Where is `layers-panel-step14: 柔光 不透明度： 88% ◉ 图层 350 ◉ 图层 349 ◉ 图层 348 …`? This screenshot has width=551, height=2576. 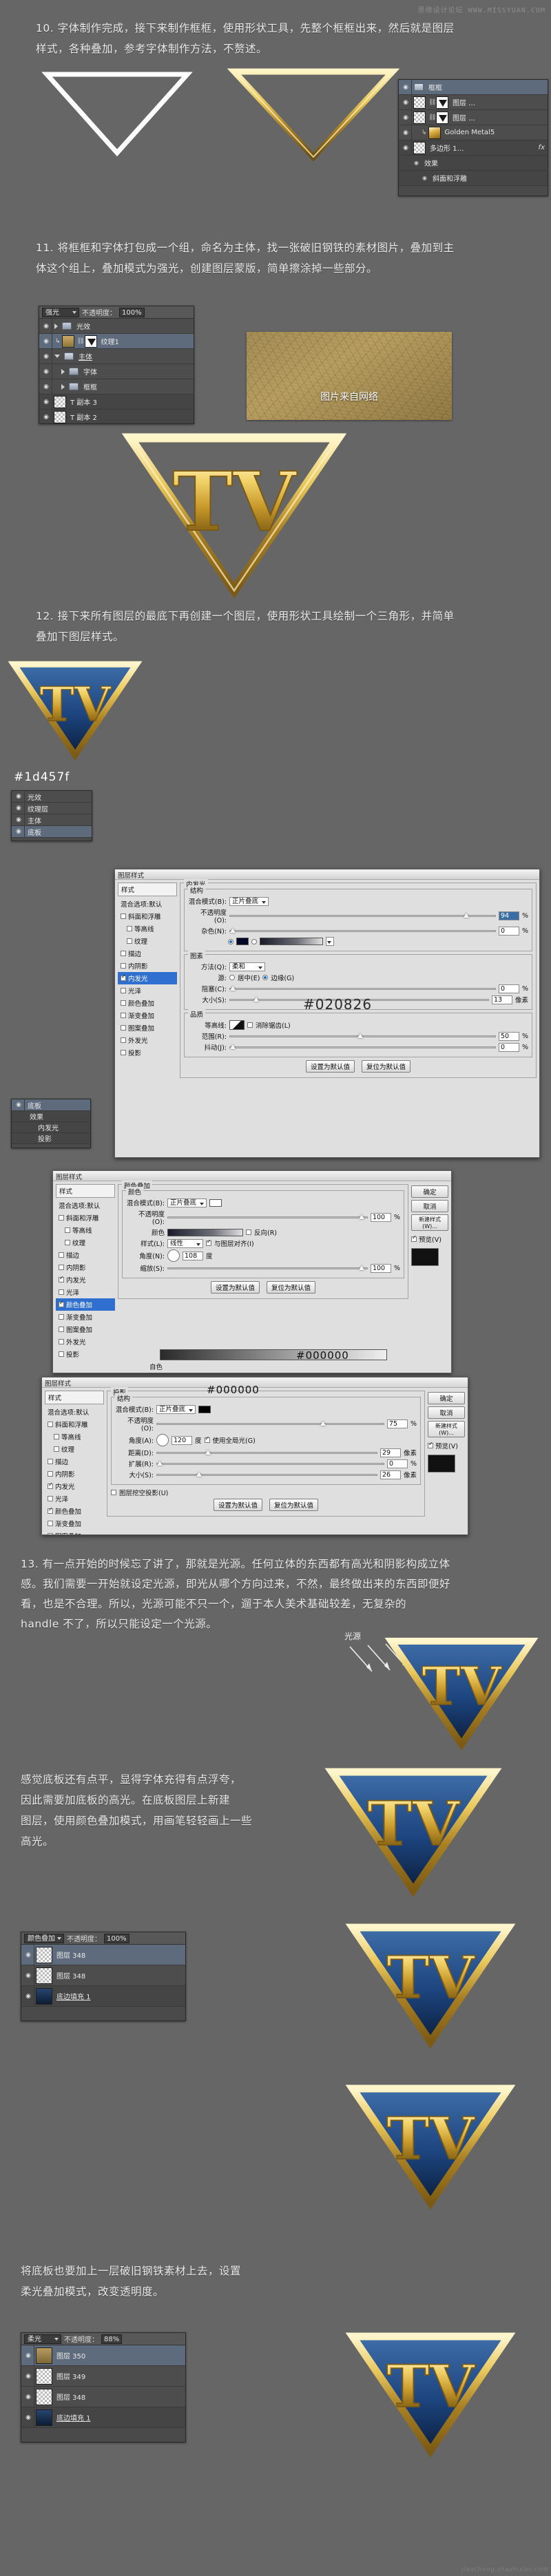
layers-panel-step14: 柔光 不透明度： 88% ◉ 图层 350 ◉ 图层 349 ◉ 图层 348 … is located at coordinates (103, 2387).